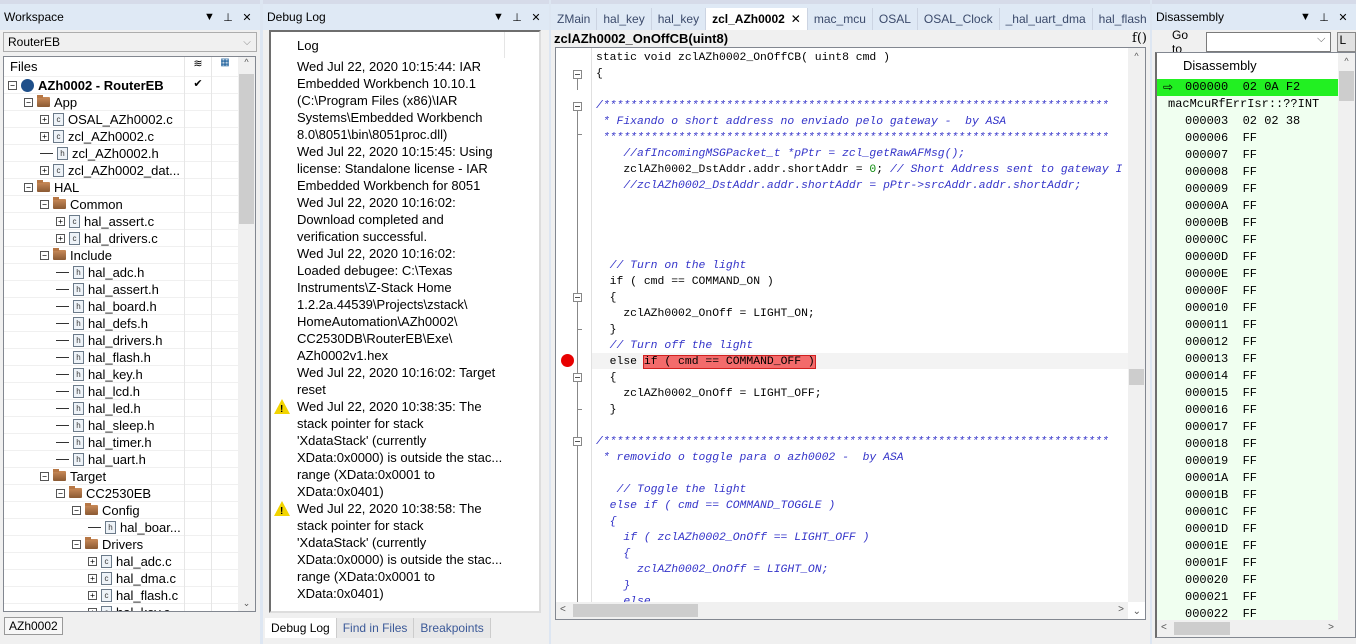 The width and height of the screenshot is (1356, 644). Describe the element at coordinates (1256, 546) in the screenshot. I see `disassembly-row: 00001E FF` at that location.